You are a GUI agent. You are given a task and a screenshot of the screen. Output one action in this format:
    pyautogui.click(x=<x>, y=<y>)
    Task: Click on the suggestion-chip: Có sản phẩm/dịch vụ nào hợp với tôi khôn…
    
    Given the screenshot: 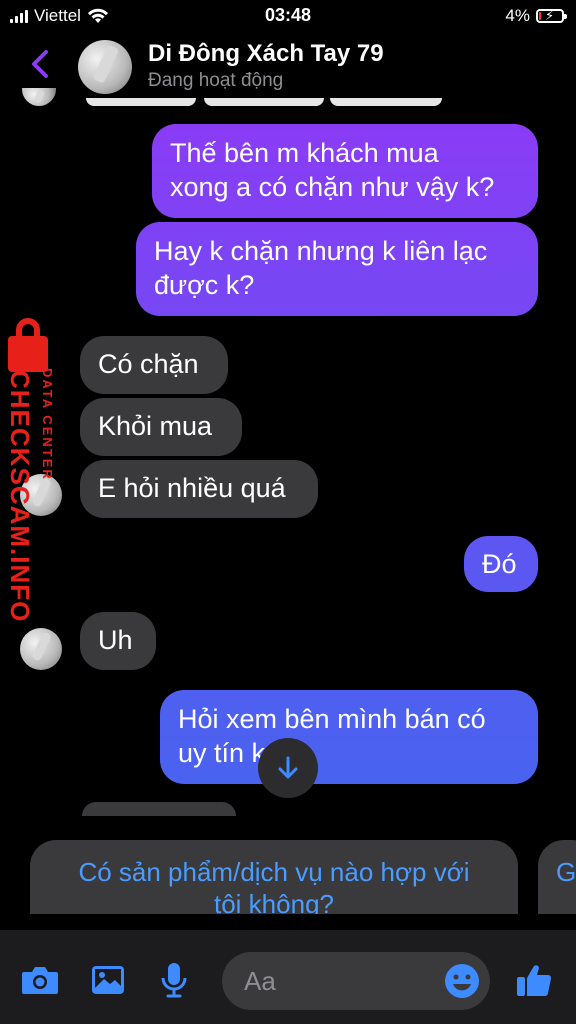 What is the action you would take?
    pyautogui.click(x=274, y=877)
    